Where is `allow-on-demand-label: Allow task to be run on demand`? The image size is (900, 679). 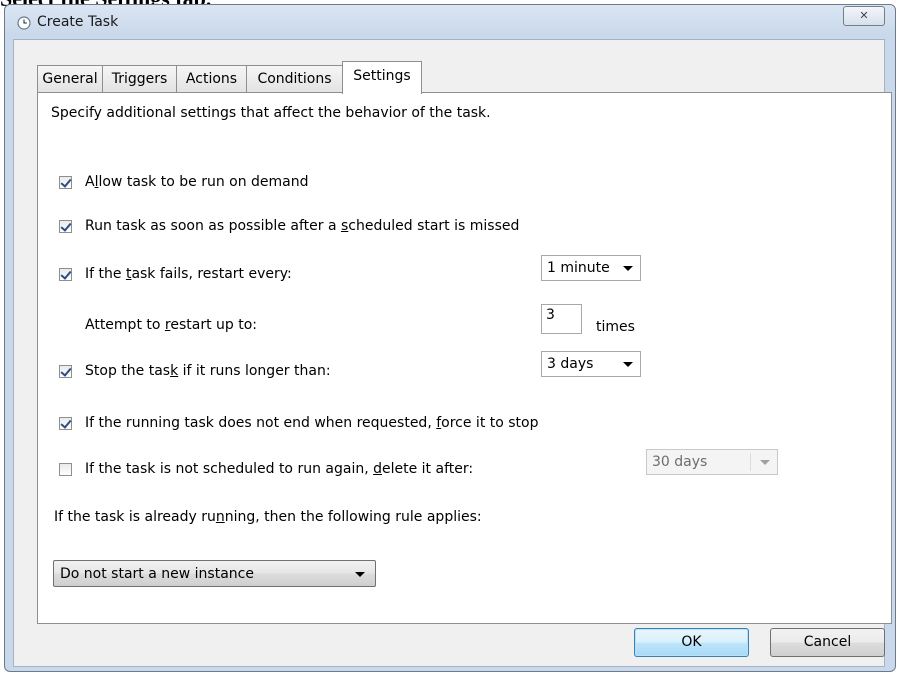
allow-on-demand-label: Allow task to be run on demand is located at coordinates (197, 182).